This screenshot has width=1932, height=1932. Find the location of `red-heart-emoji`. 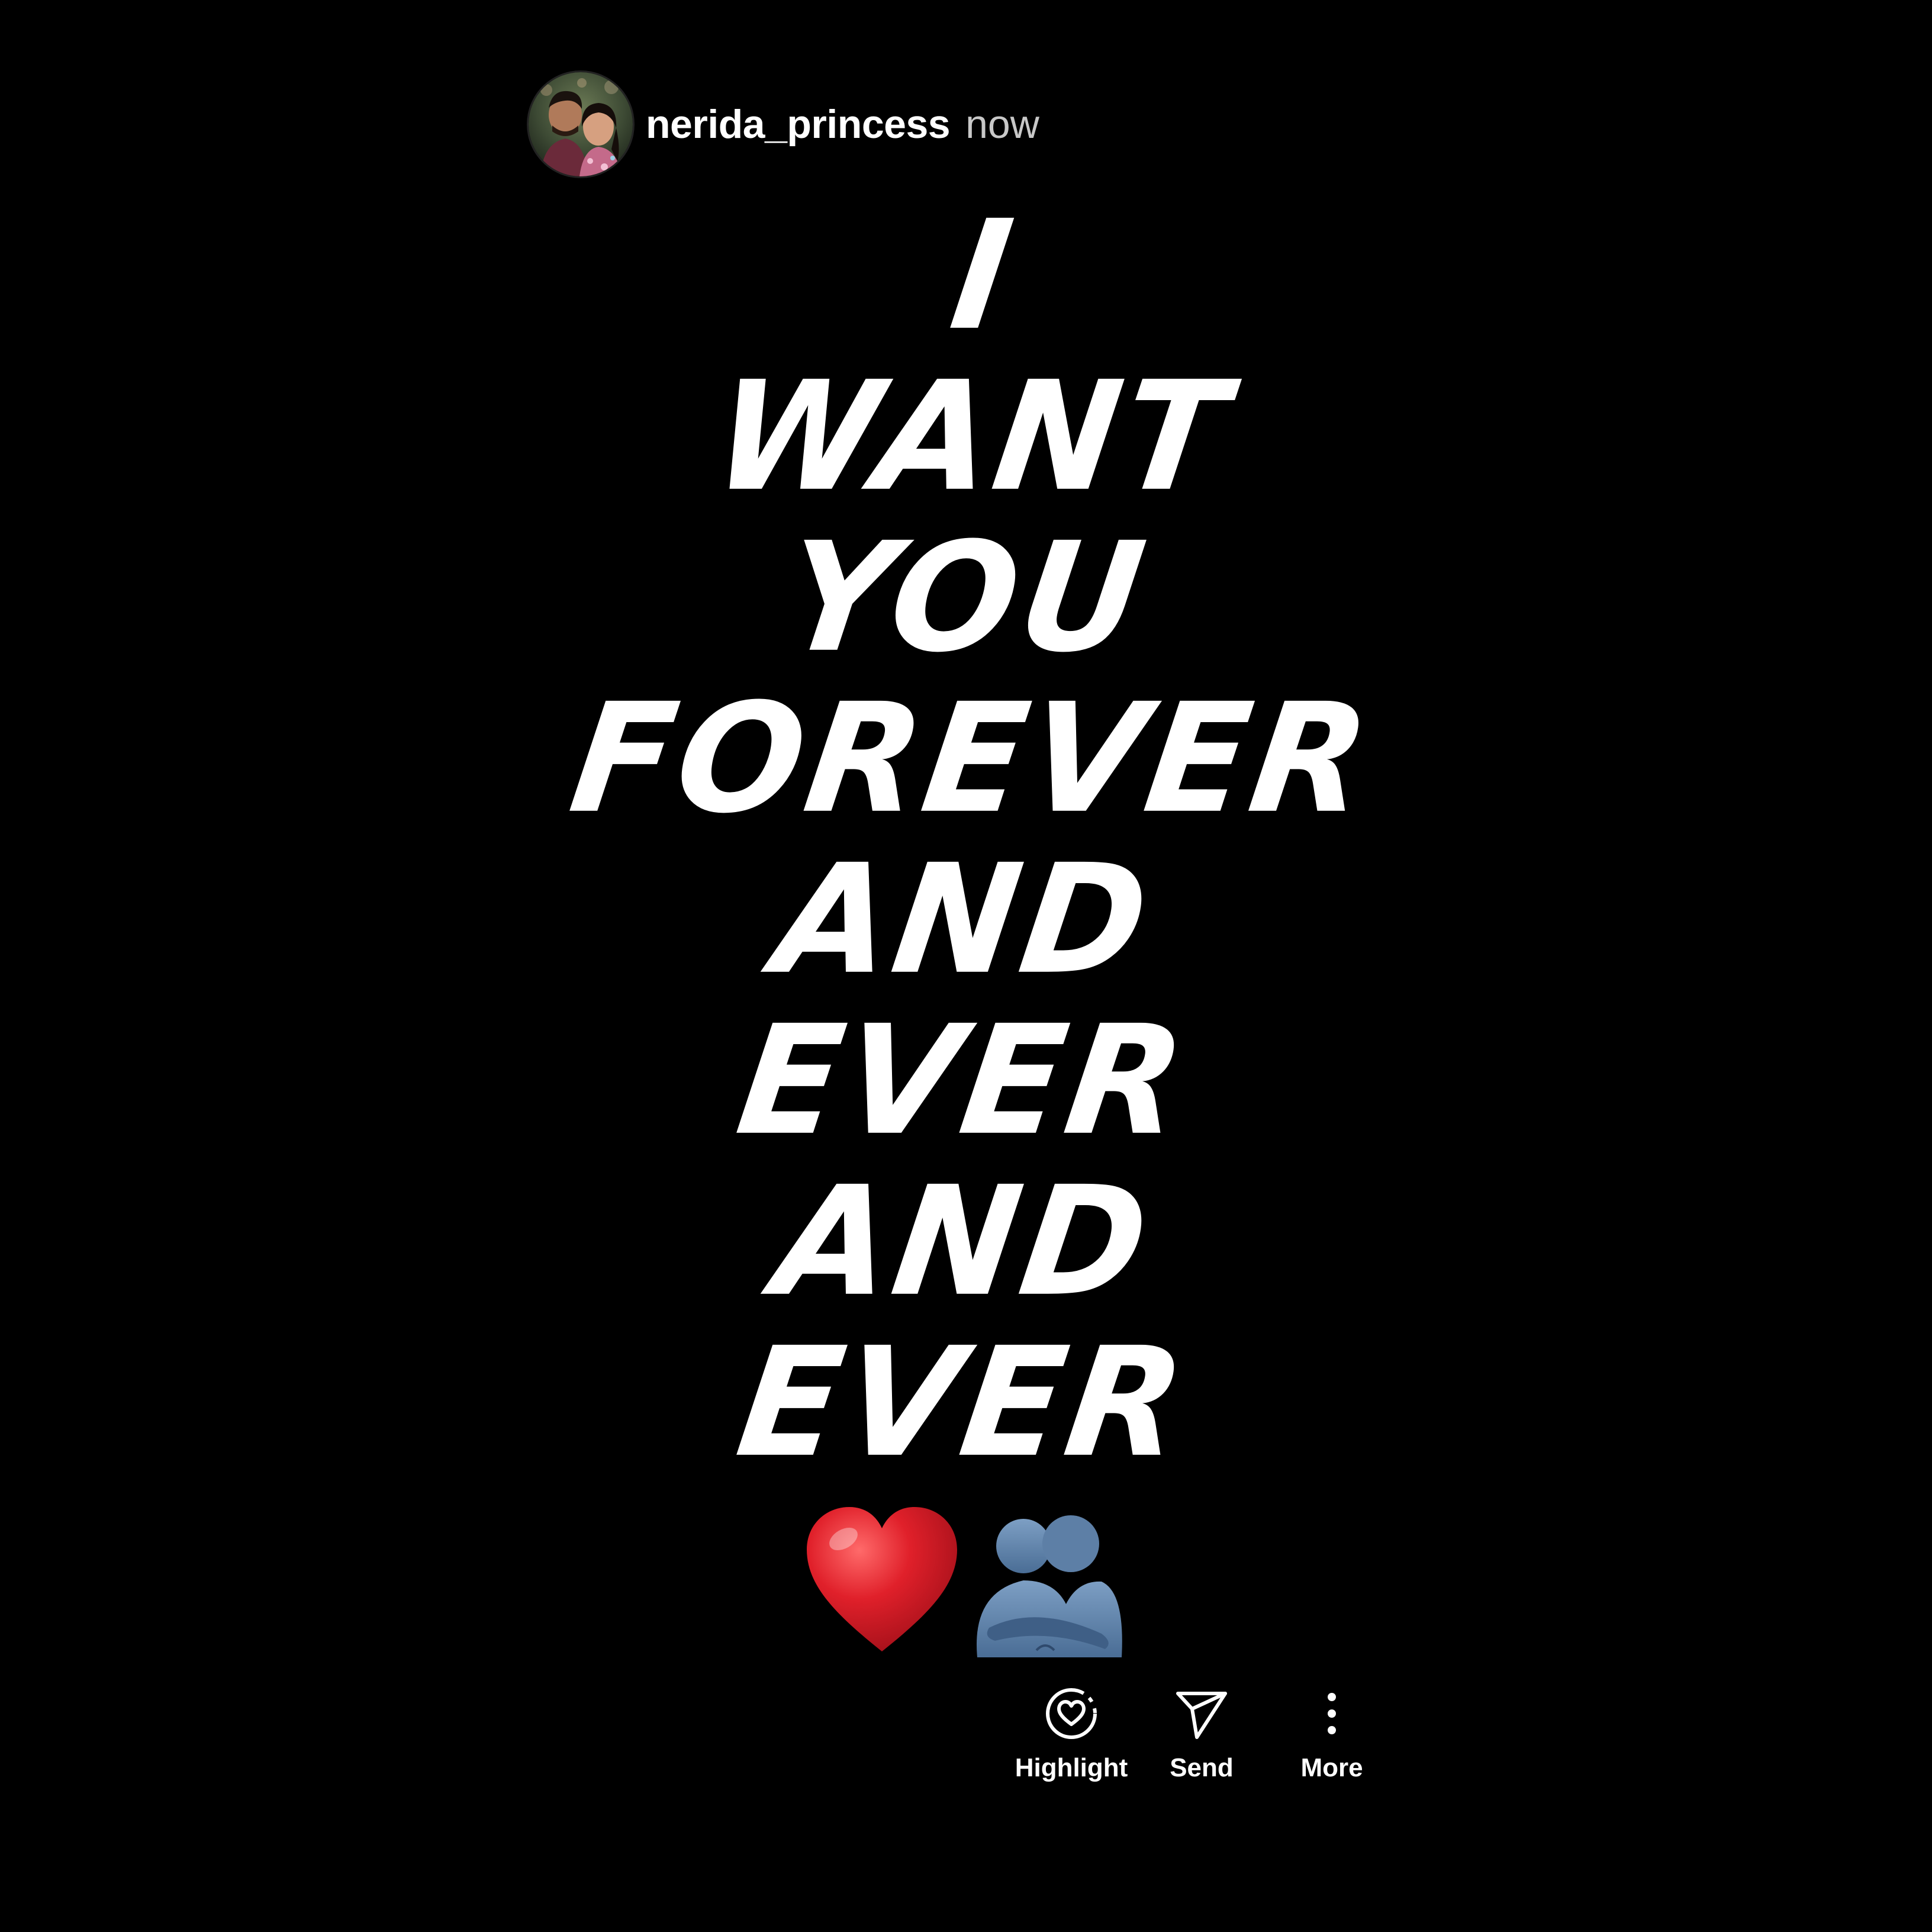

red-heart-emoji is located at coordinates (882, 1579).